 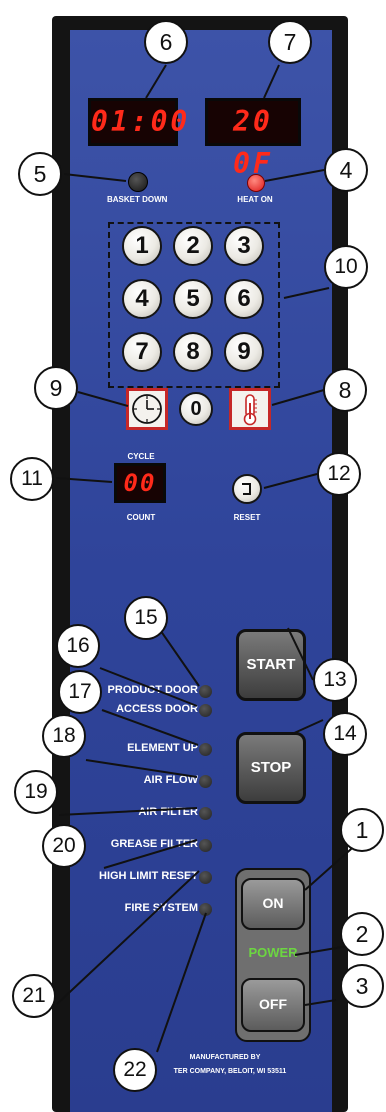 I want to click on callout-9: 9, so click(x=56, y=388).